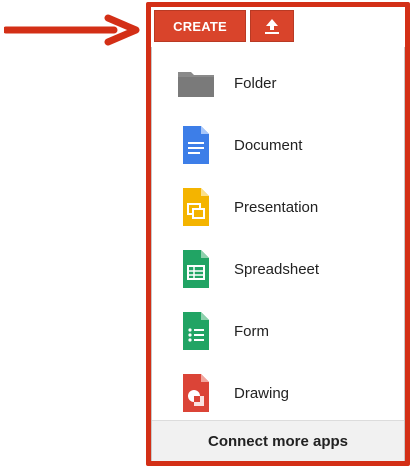 This screenshot has width=415, height=470. What do you see at coordinates (278, 83) in the screenshot?
I see `menu-item-folder: Folder` at bounding box center [278, 83].